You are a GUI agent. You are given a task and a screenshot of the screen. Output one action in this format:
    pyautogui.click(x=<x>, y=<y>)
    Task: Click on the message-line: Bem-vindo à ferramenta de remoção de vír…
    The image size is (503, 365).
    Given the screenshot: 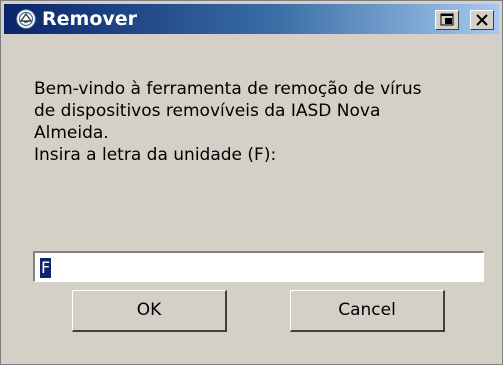 What is the action you would take?
    pyautogui.click(x=228, y=89)
    